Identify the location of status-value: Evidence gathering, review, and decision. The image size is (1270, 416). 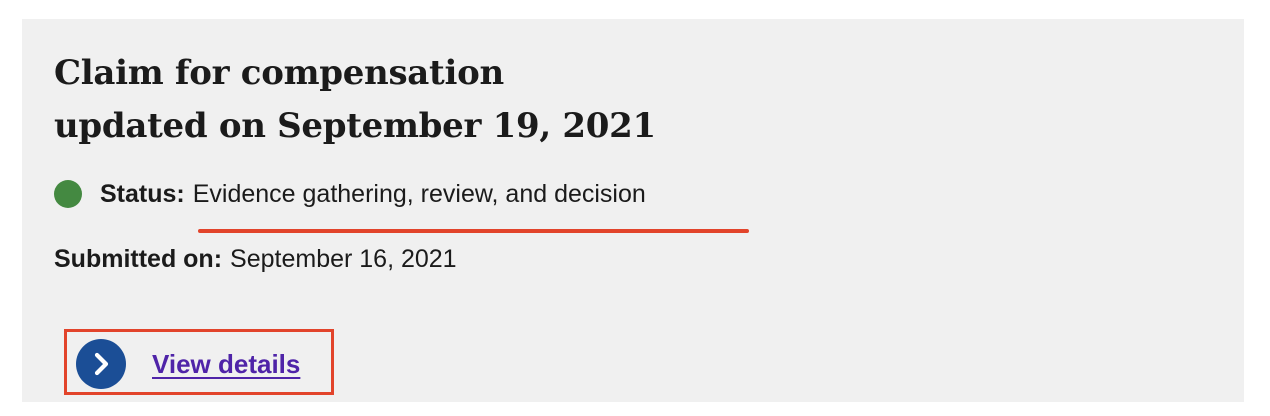
(419, 193).